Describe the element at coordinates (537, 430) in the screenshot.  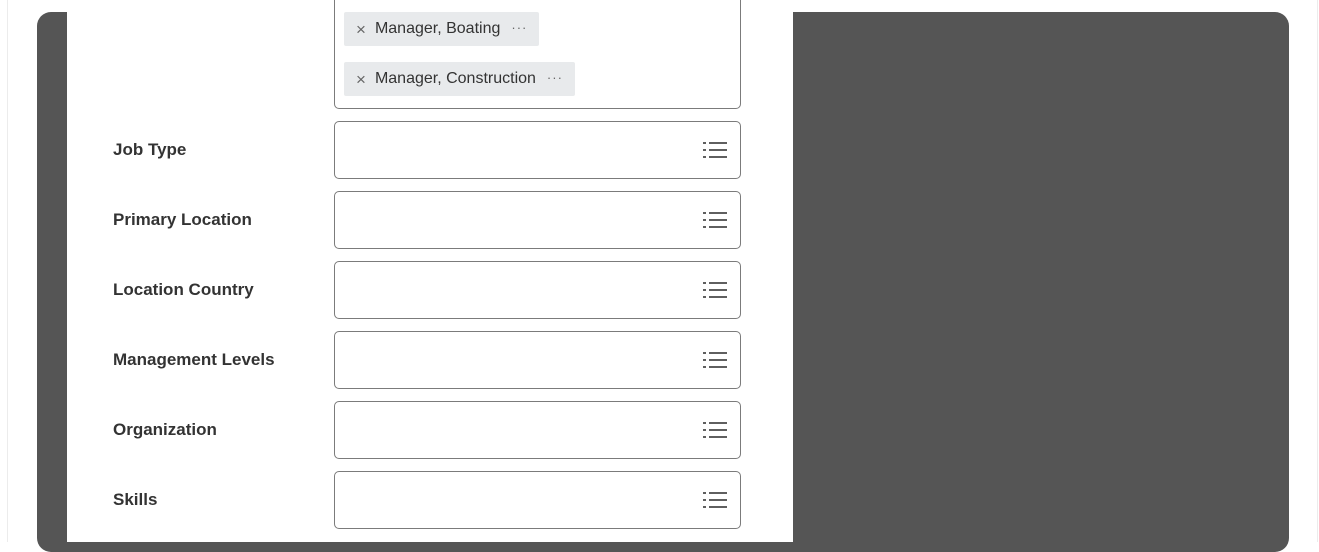
I see `organization-field` at that location.